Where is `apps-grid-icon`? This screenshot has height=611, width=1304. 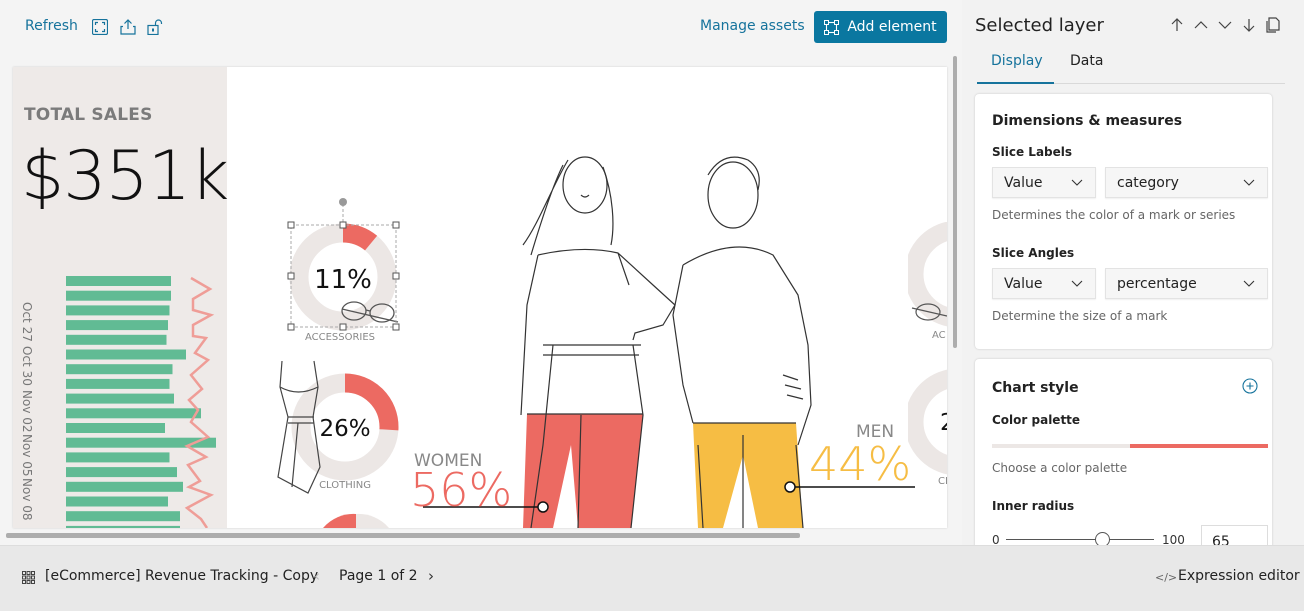 apps-grid-icon is located at coordinates (28, 577).